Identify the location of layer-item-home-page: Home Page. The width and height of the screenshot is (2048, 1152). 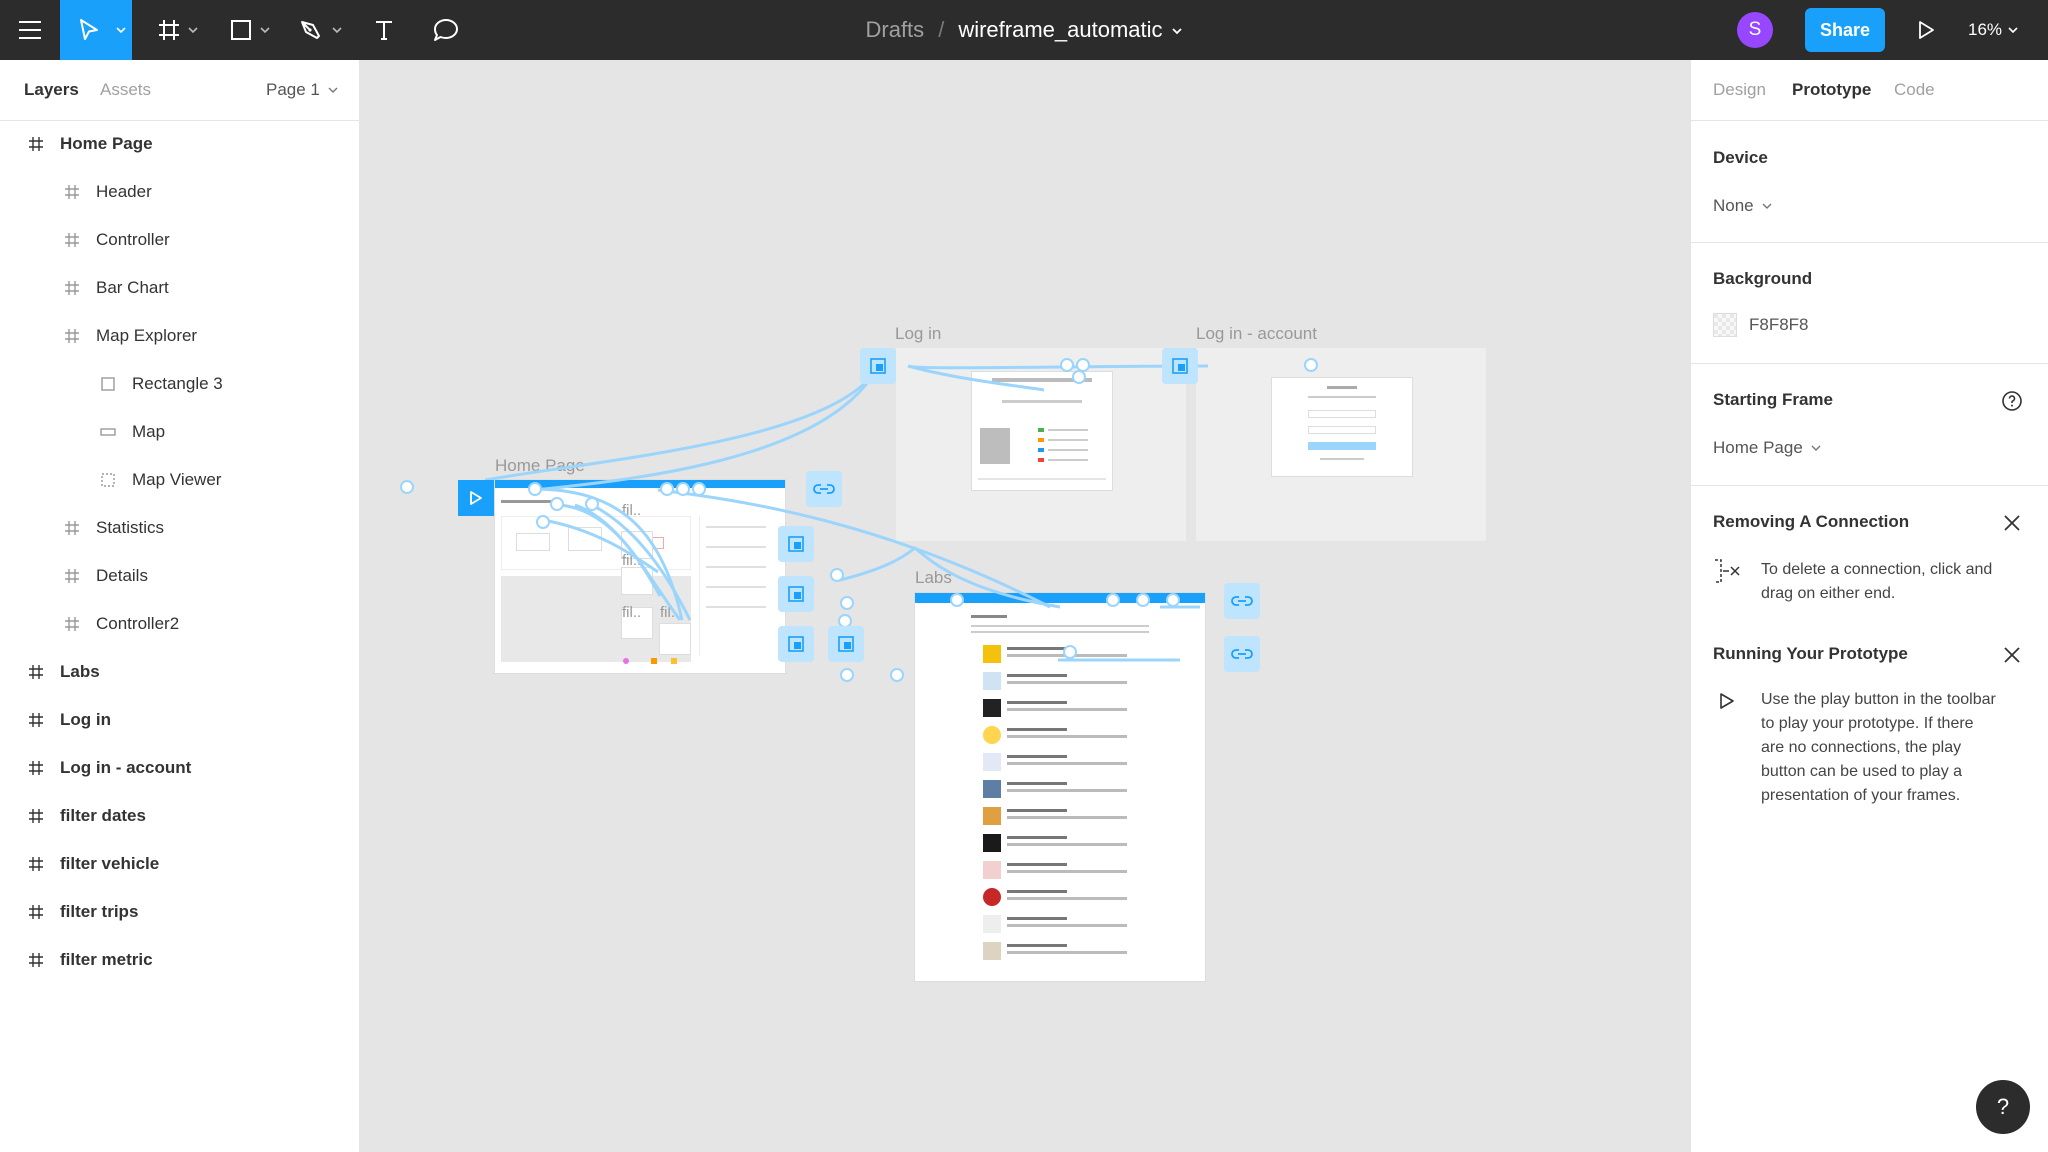
(180, 144).